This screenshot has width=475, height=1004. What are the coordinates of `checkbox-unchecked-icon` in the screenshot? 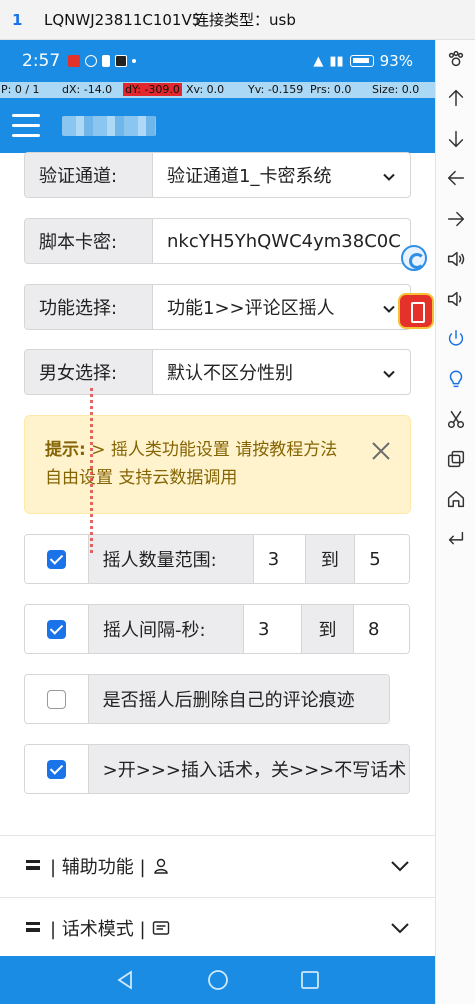 It's located at (56, 699).